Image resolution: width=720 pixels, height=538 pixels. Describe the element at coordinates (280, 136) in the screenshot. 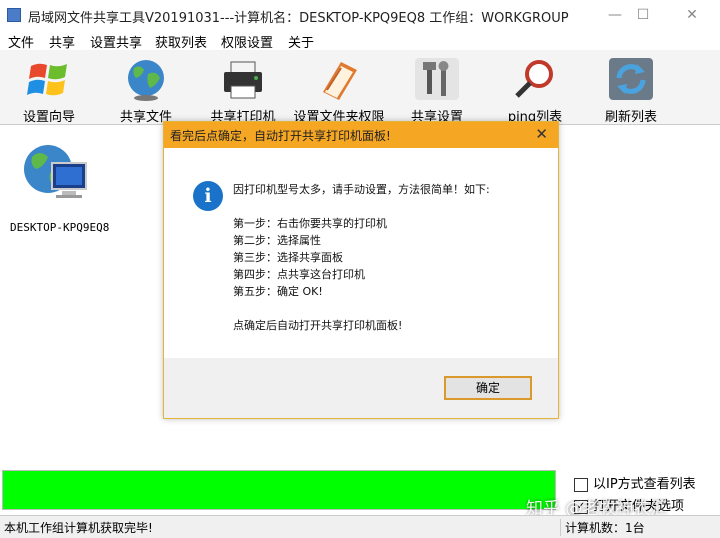

I see `dialog-title: 看完后点确定，自动打开共享打印机面板!` at that location.